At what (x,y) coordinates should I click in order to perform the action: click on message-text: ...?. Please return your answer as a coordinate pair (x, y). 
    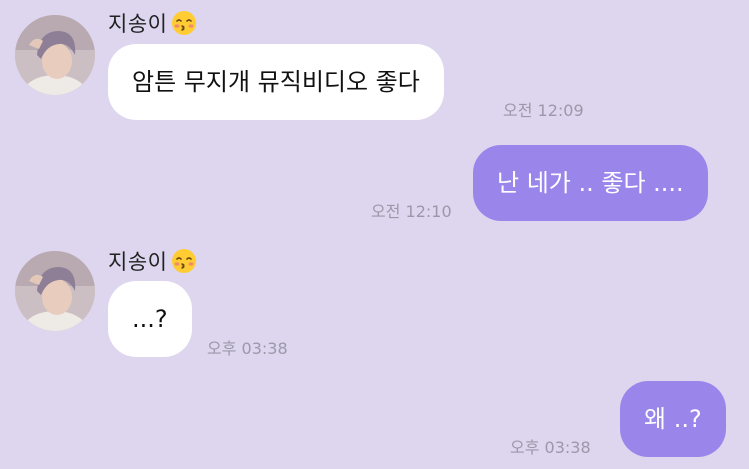
    Looking at the image, I should click on (150, 319).